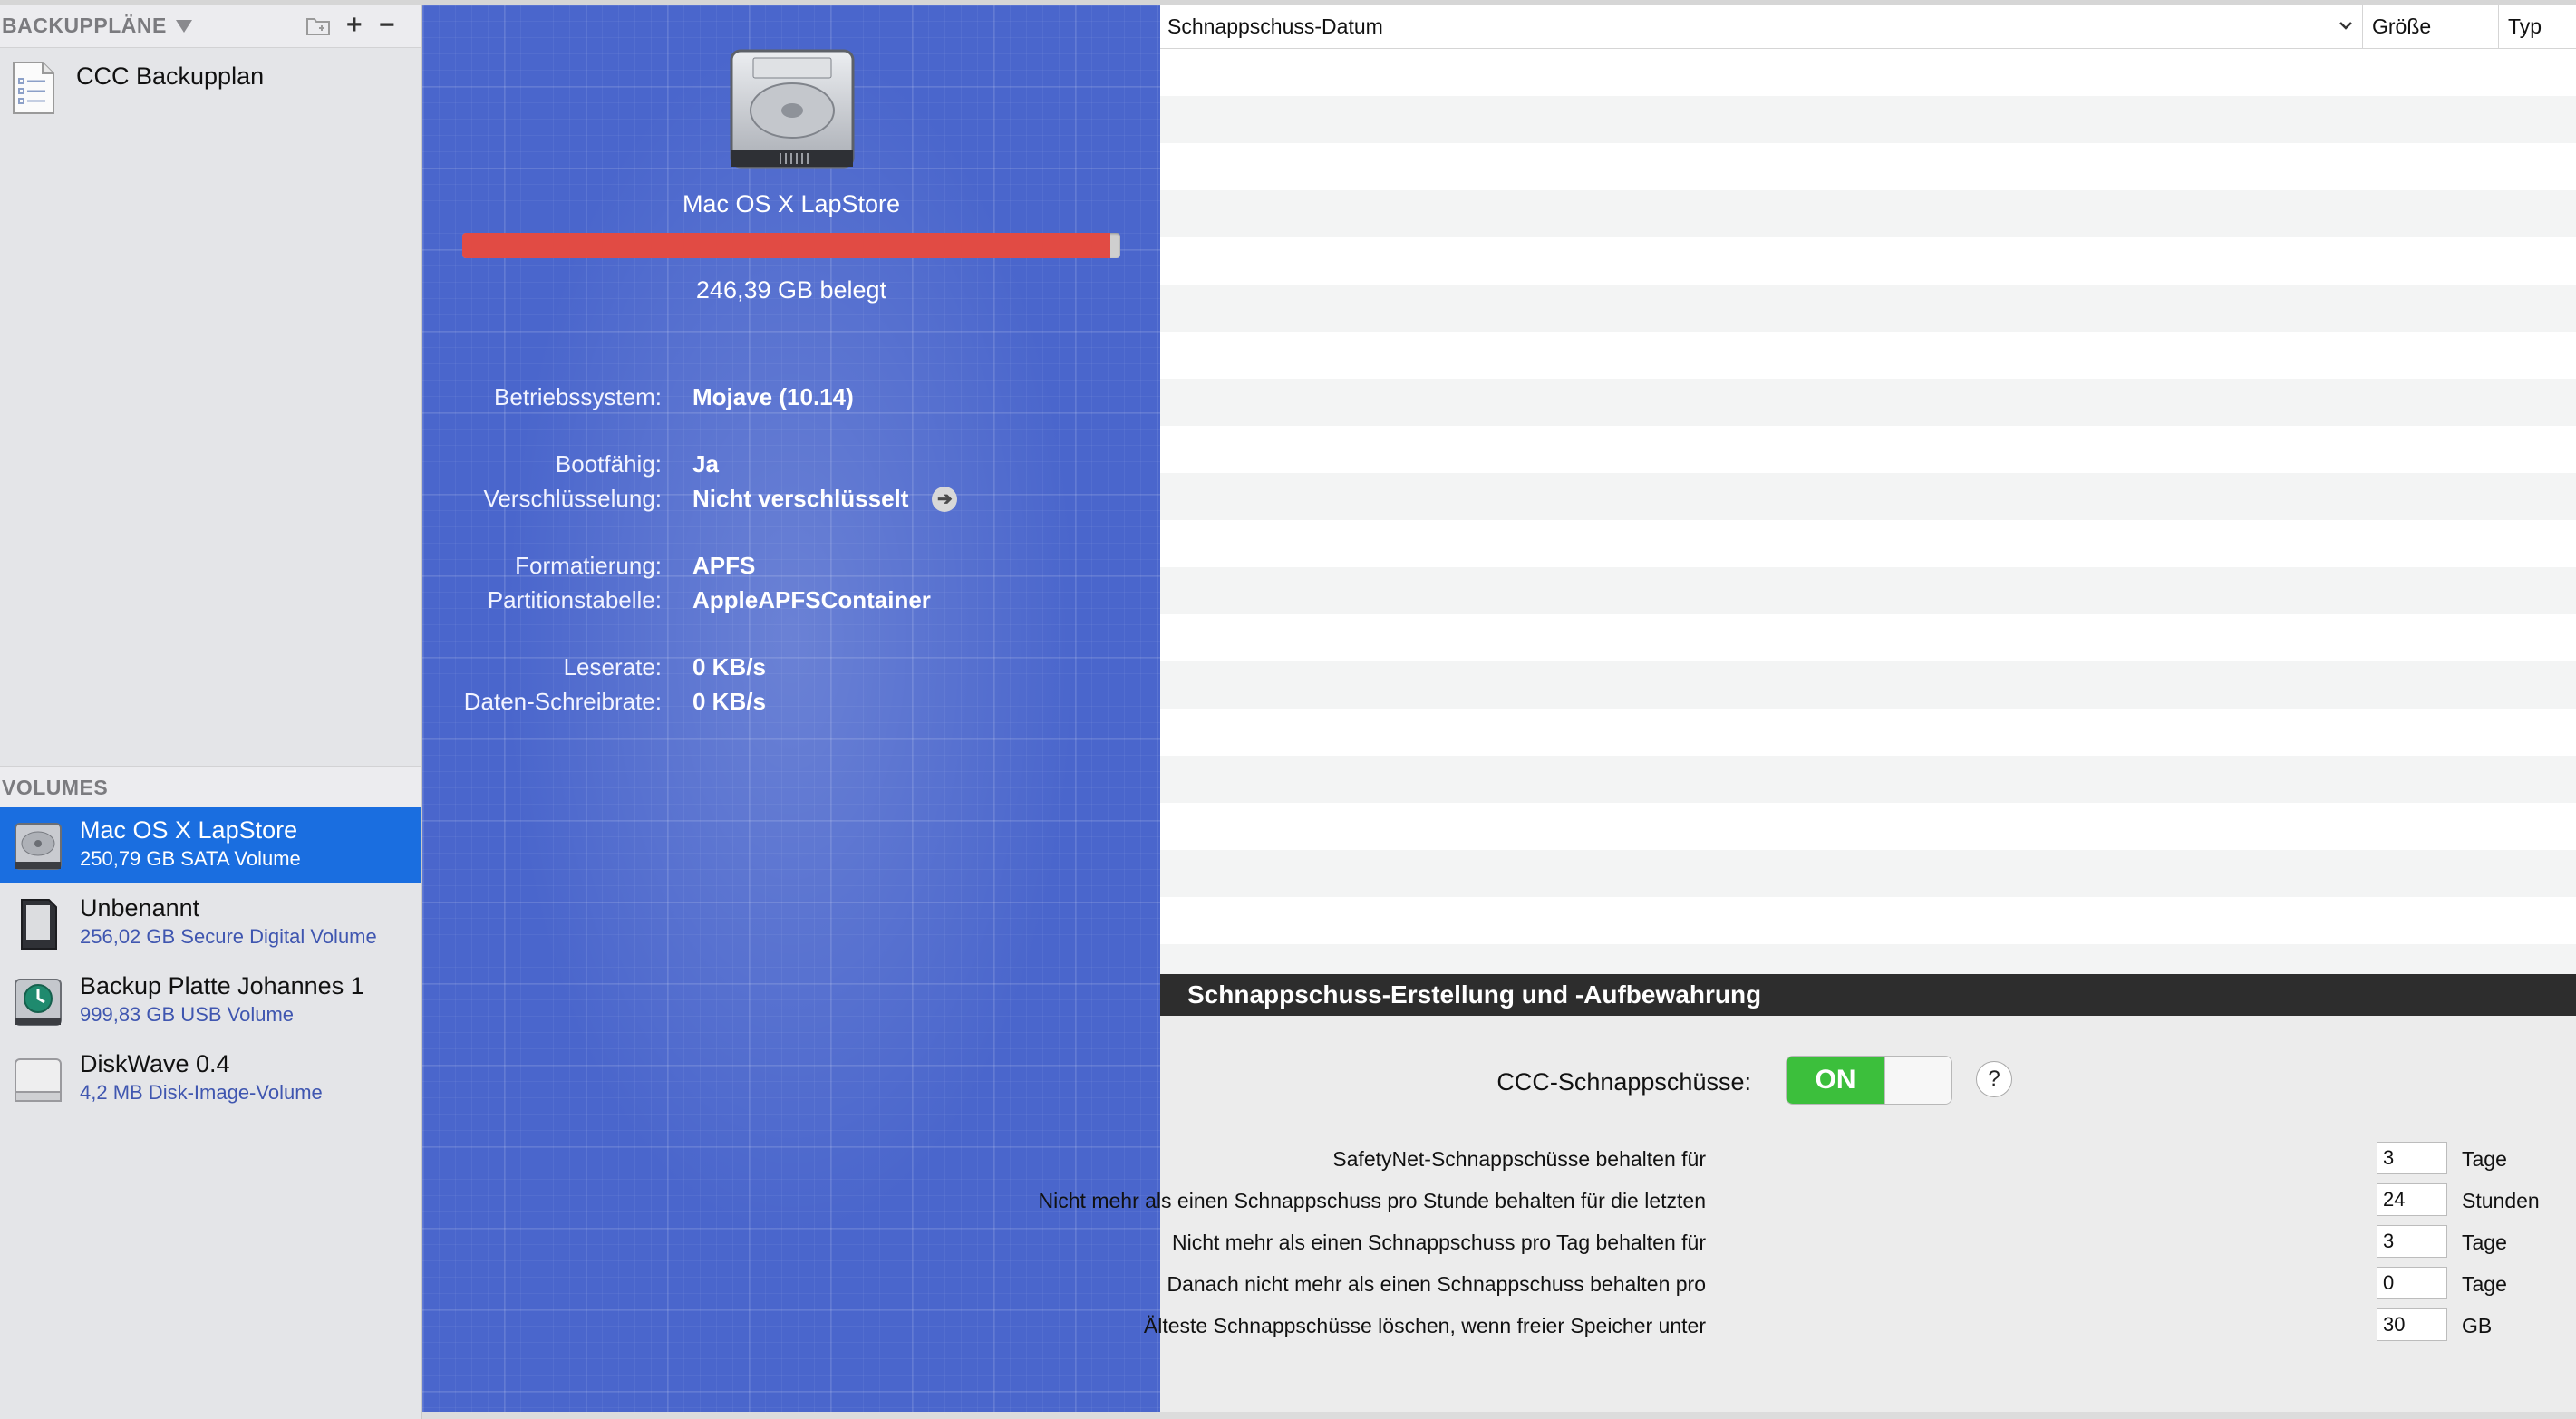  Describe the element at coordinates (2501, 1201) in the screenshot. I see `retention-unit: Stunden` at that location.